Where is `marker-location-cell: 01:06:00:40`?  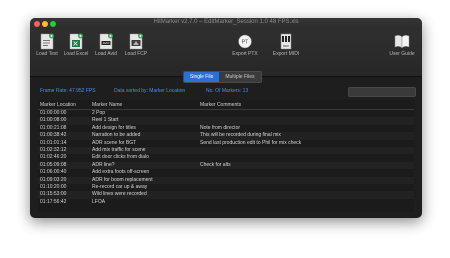
marker-location-cell: 01:06:00:40 is located at coordinates (53, 172).